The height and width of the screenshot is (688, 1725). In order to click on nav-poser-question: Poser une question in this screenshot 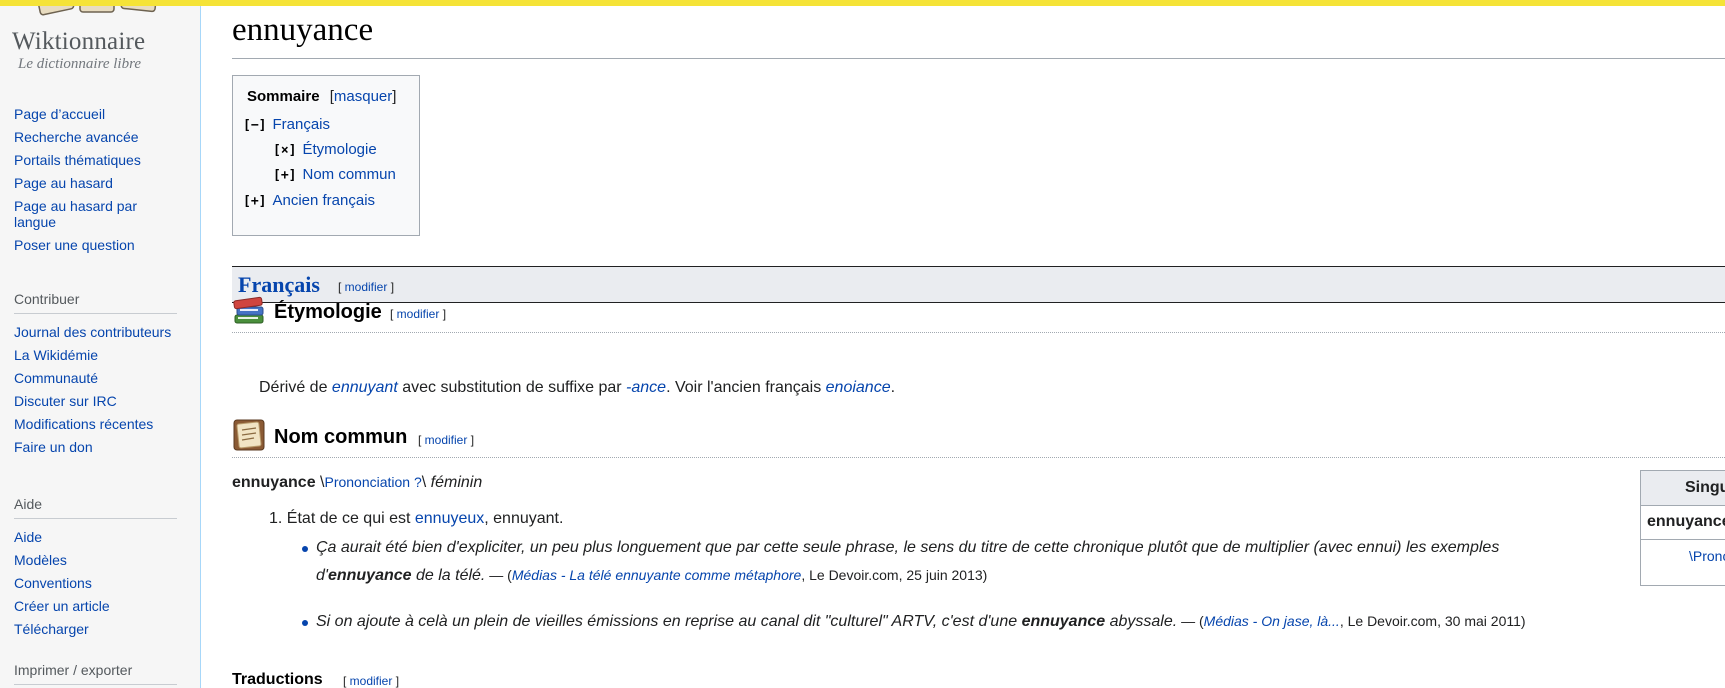, I will do `click(95, 245)`.